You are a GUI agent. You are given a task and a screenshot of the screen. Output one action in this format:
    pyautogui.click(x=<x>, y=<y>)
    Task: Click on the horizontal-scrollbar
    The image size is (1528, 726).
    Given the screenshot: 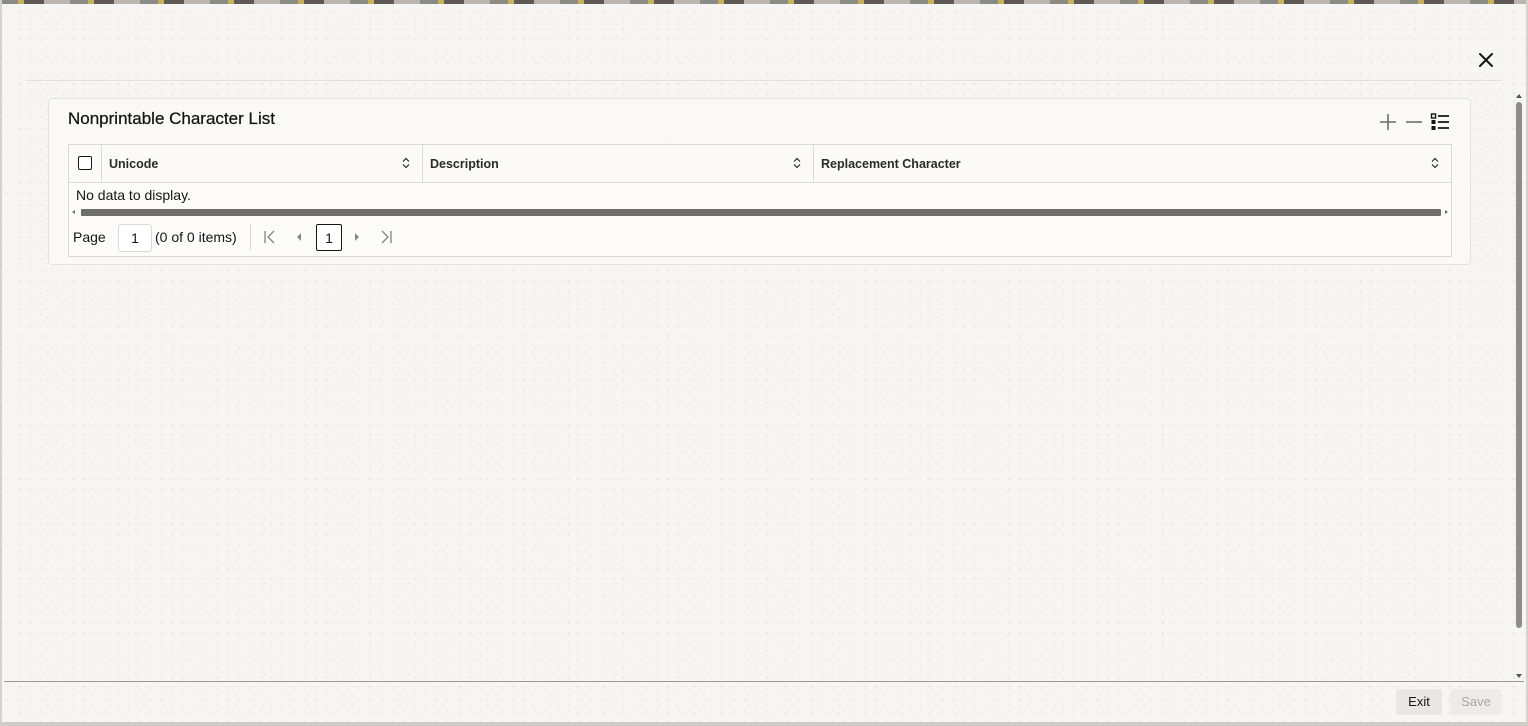 What is the action you would take?
    pyautogui.click(x=760, y=212)
    